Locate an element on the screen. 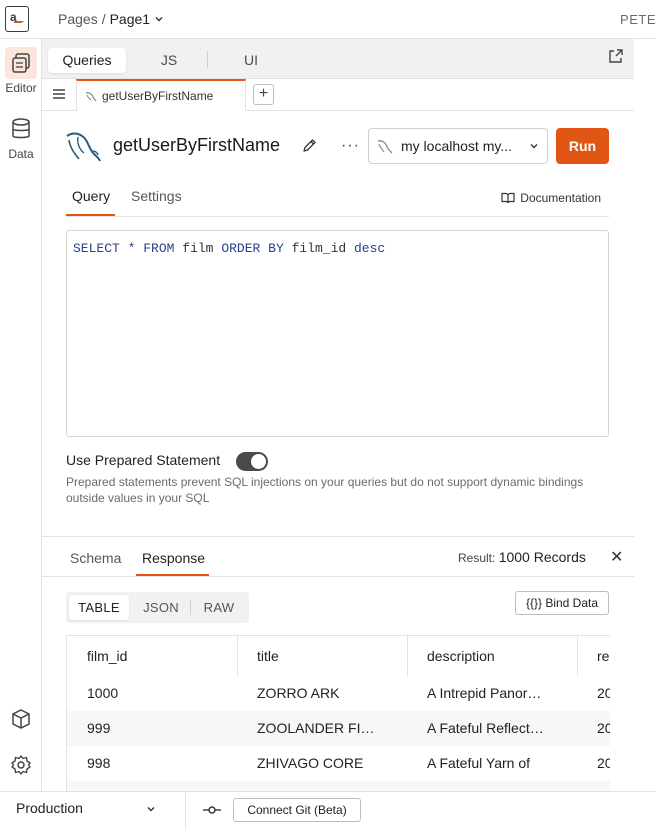 The height and width of the screenshot is (829, 656). environment-select: Production is located at coordinates (49, 808).